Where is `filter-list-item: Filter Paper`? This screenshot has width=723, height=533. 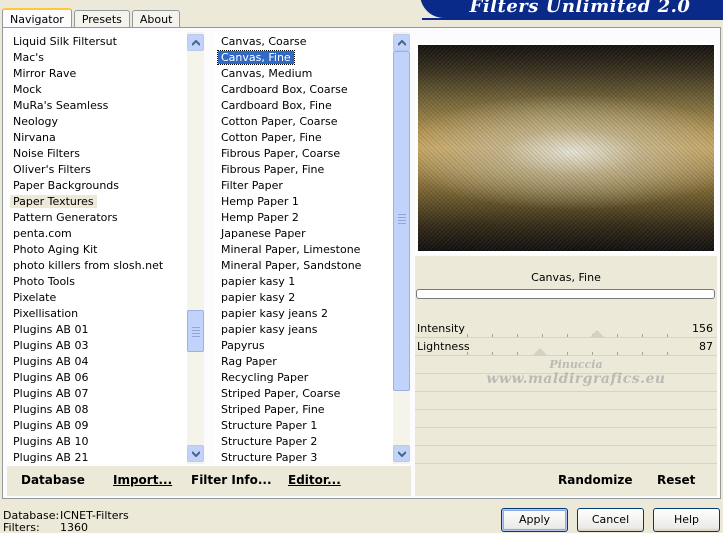 filter-list-item: Filter Paper is located at coordinates (312, 186).